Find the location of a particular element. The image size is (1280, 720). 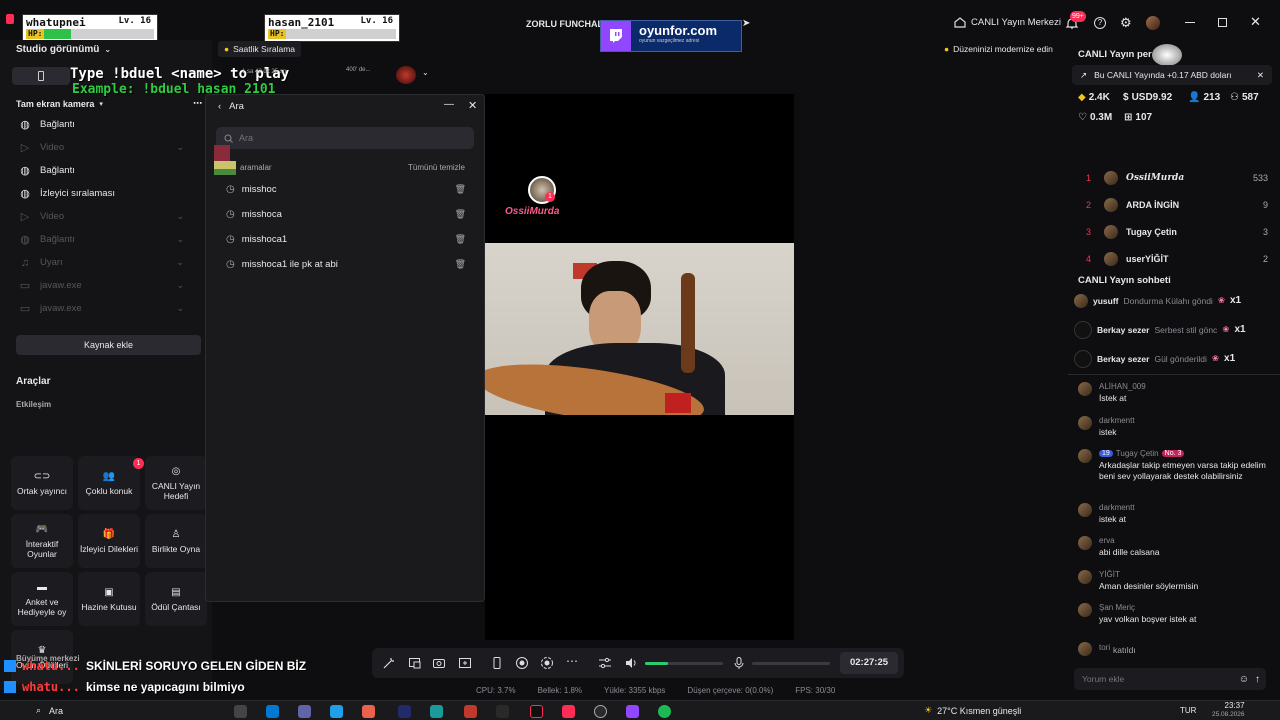

tool-gift: 🎁 İzleyici Dilekleri is located at coordinates (109, 541).